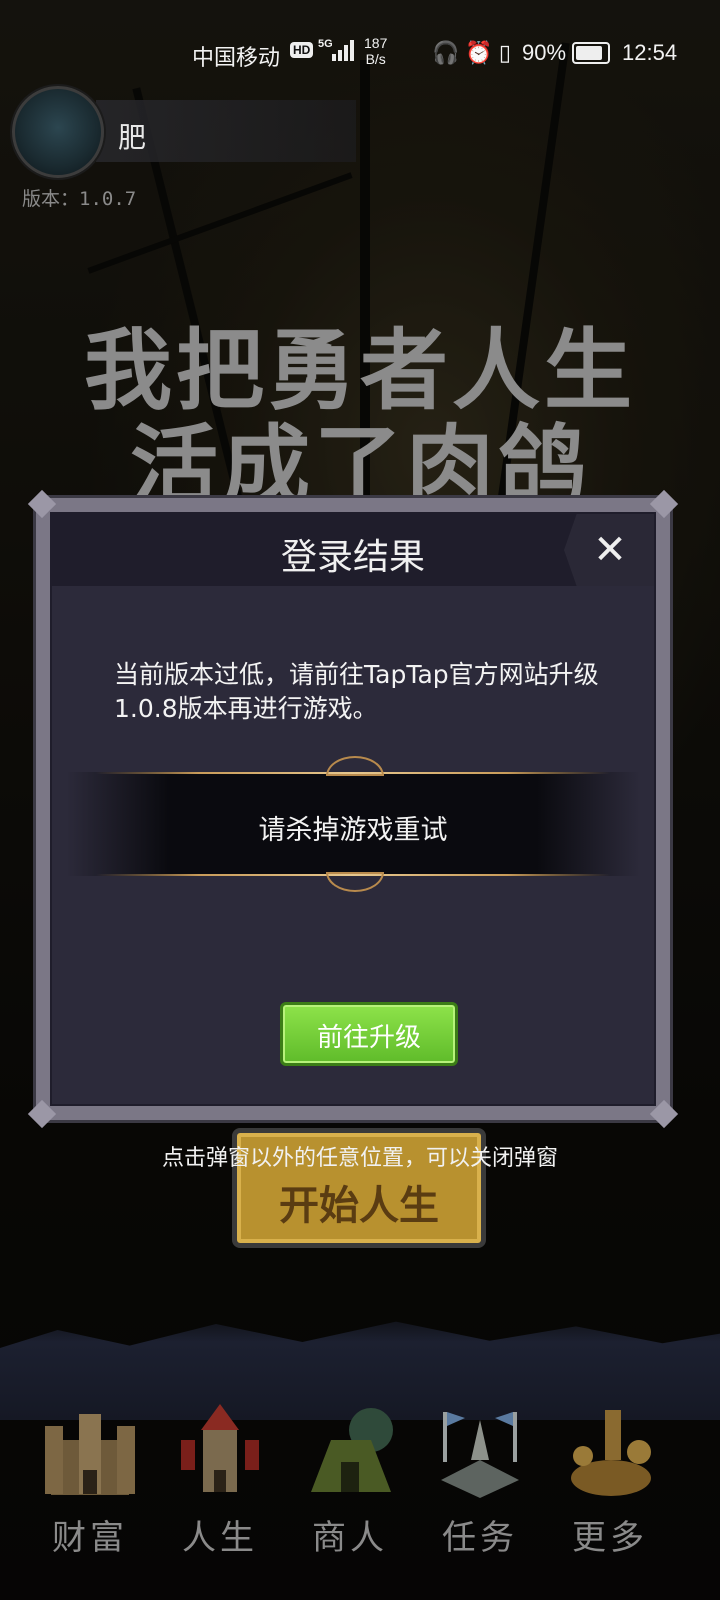 The width and height of the screenshot is (720, 1600). I want to click on speed-value: 187, so click(376, 43).